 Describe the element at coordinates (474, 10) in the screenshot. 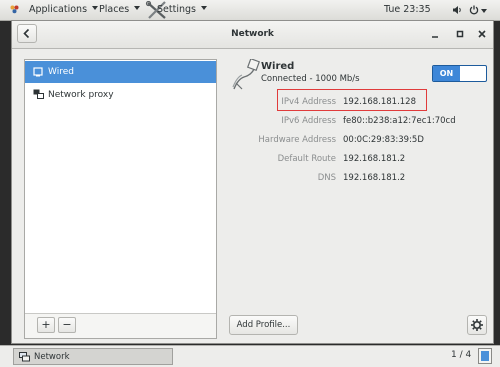

I see `power-icon` at that location.